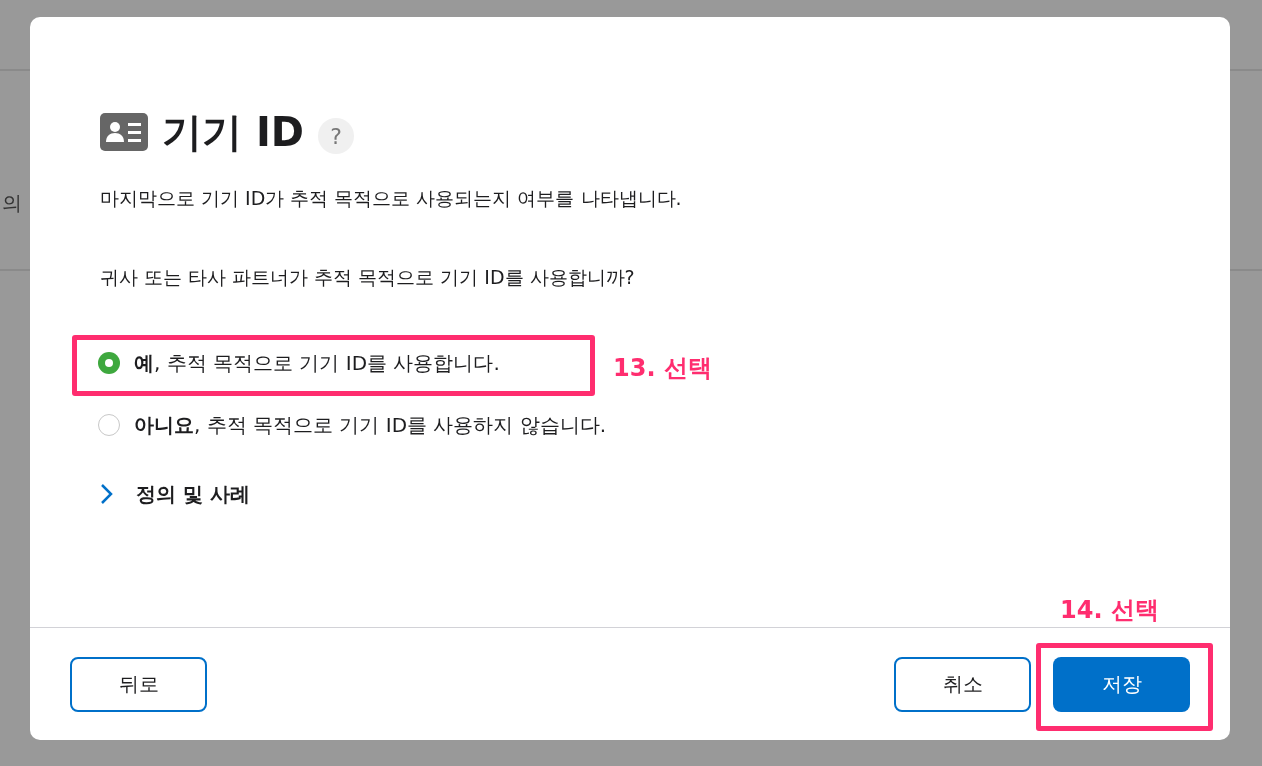 The height and width of the screenshot is (766, 1262). I want to click on question-text: 귀사 또는 타사 파트너가 추적 목적으로 기기 ID를 사용합니까?, so click(368, 277).